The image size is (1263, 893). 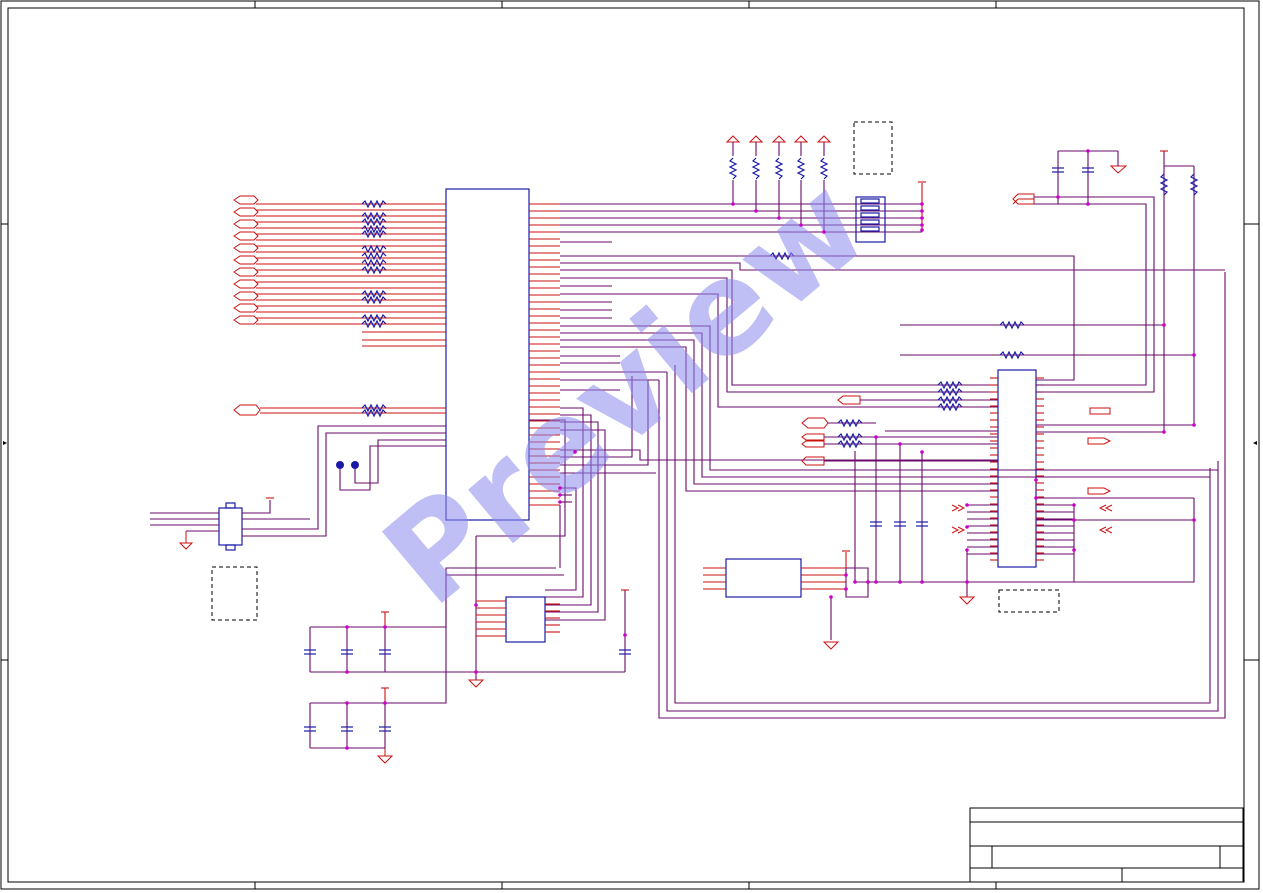 What do you see at coordinates (1105, 291) in the screenshot?
I see `top-right-capacitors` at bounding box center [1105, 291].